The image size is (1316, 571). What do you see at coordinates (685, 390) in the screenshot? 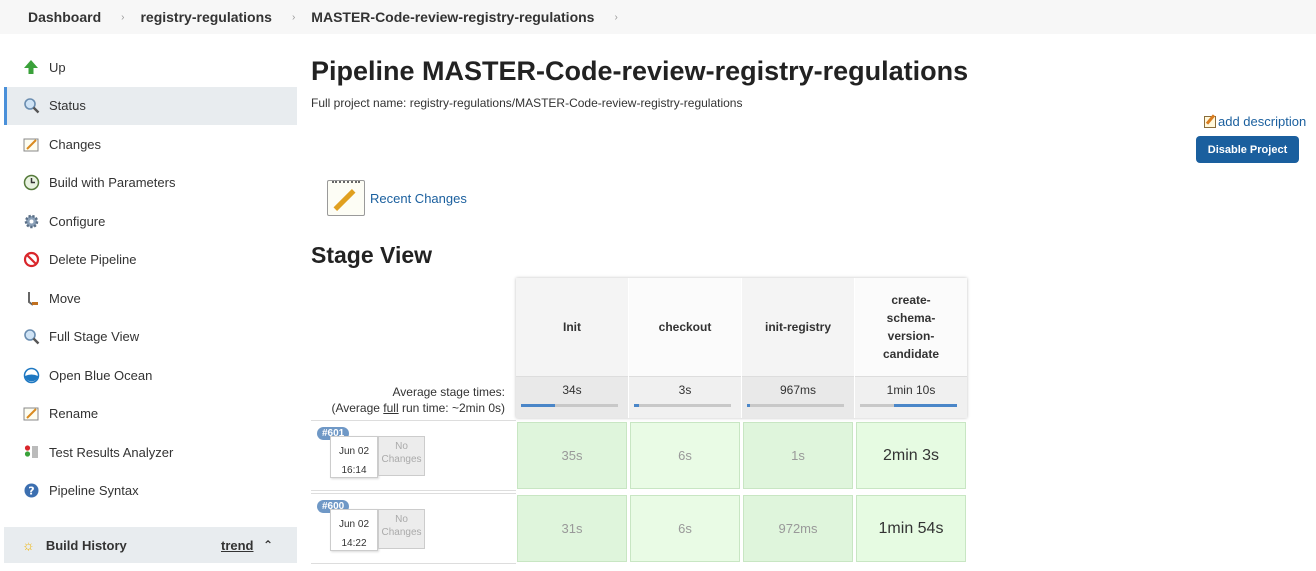
I see `avg-time-value: 3s` at bounding box center [685, 390].